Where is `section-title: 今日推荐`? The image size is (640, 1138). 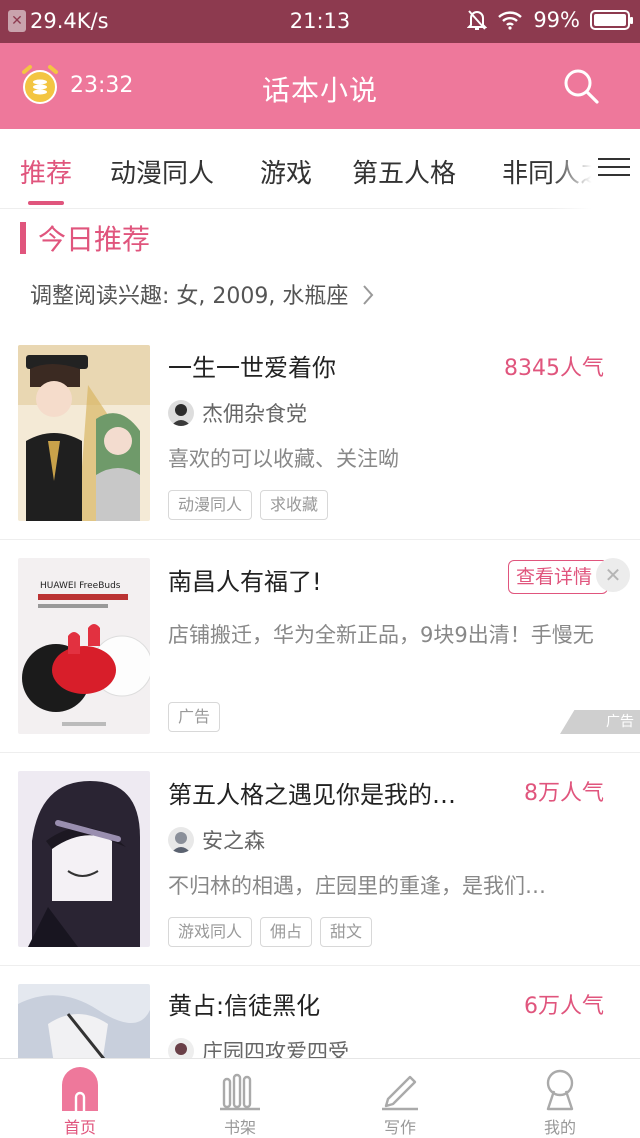
section-title: 今日推荐 is located at coordinates (94, 239).